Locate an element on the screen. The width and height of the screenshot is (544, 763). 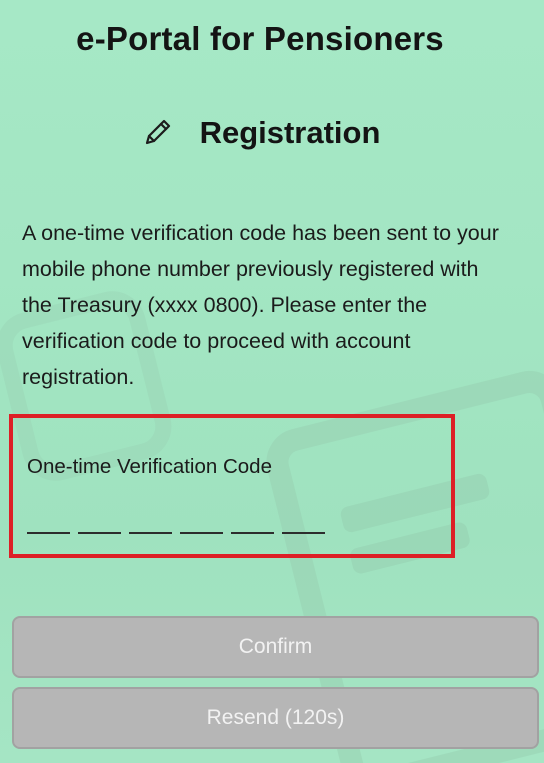
section-heading: Registration is located at coordinates (260, 133).